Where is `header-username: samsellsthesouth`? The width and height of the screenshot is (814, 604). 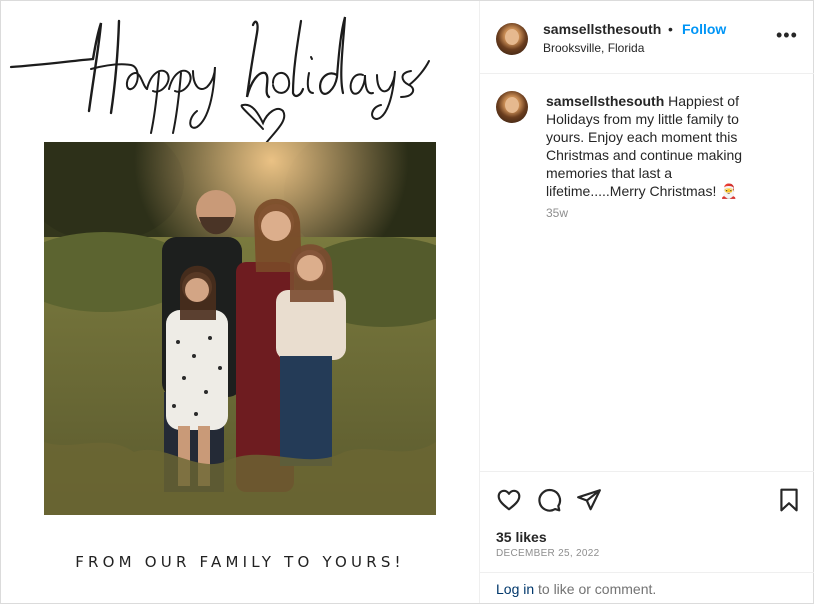 header-username: samsellsthesouth is located at coordinates (602, 29).